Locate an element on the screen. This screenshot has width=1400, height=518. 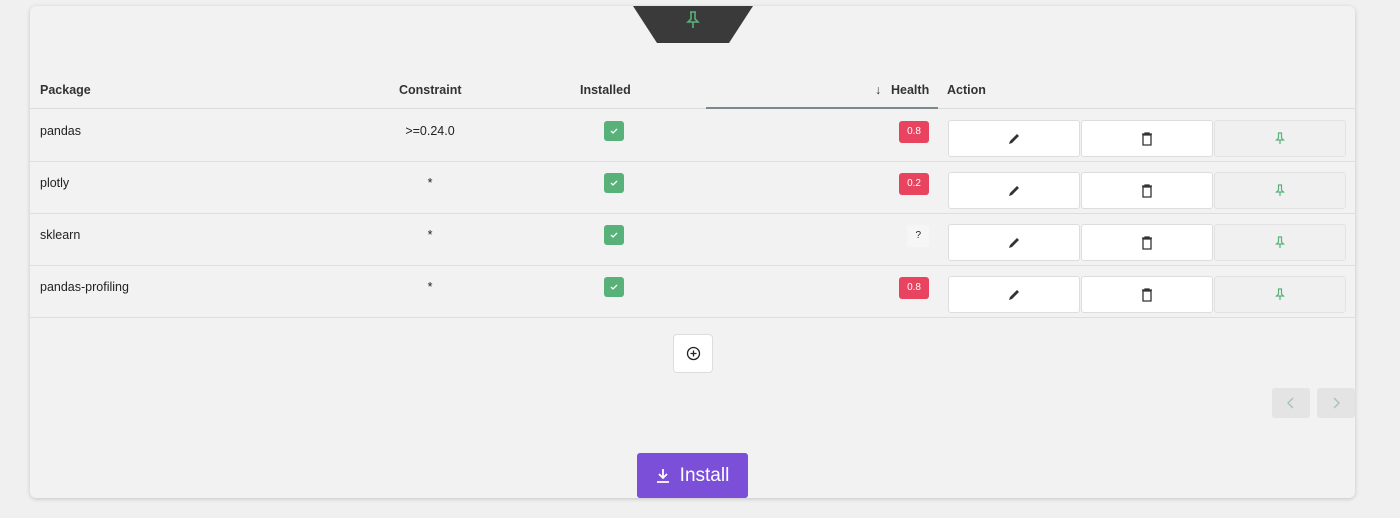
table-row: pandas >=0.24.0 0.8 is located at coordinates (692, 136).